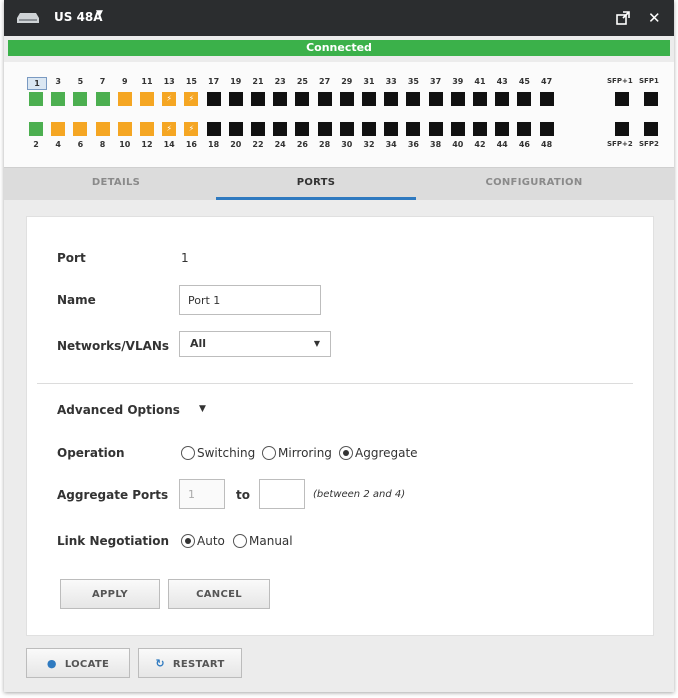 The height and width of the screenshot is (698, 678). Describe the element at coordinates (116, 182) in the screenshot. I see `tab-details: DETAILS` at that location.